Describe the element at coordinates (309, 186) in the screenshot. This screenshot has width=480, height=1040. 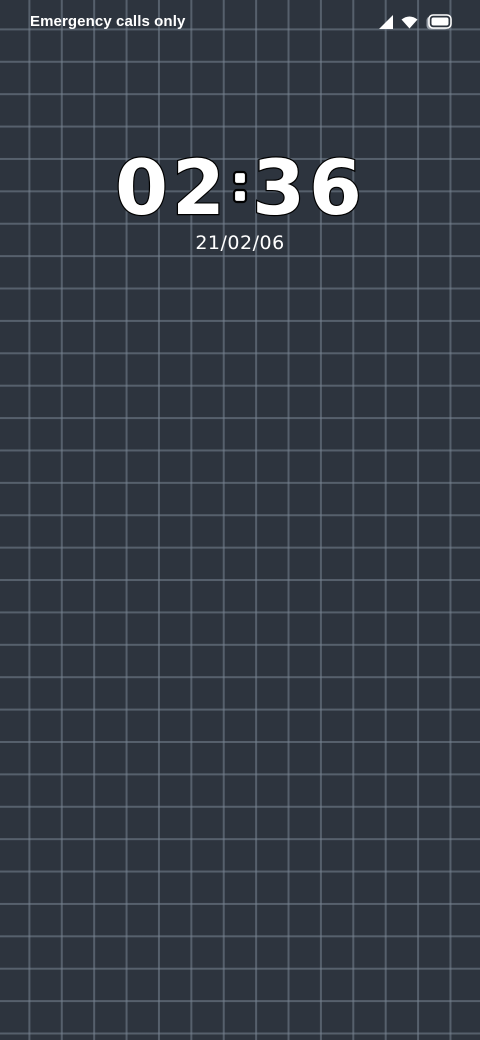
I see `clock-minutes: 36` at that location.